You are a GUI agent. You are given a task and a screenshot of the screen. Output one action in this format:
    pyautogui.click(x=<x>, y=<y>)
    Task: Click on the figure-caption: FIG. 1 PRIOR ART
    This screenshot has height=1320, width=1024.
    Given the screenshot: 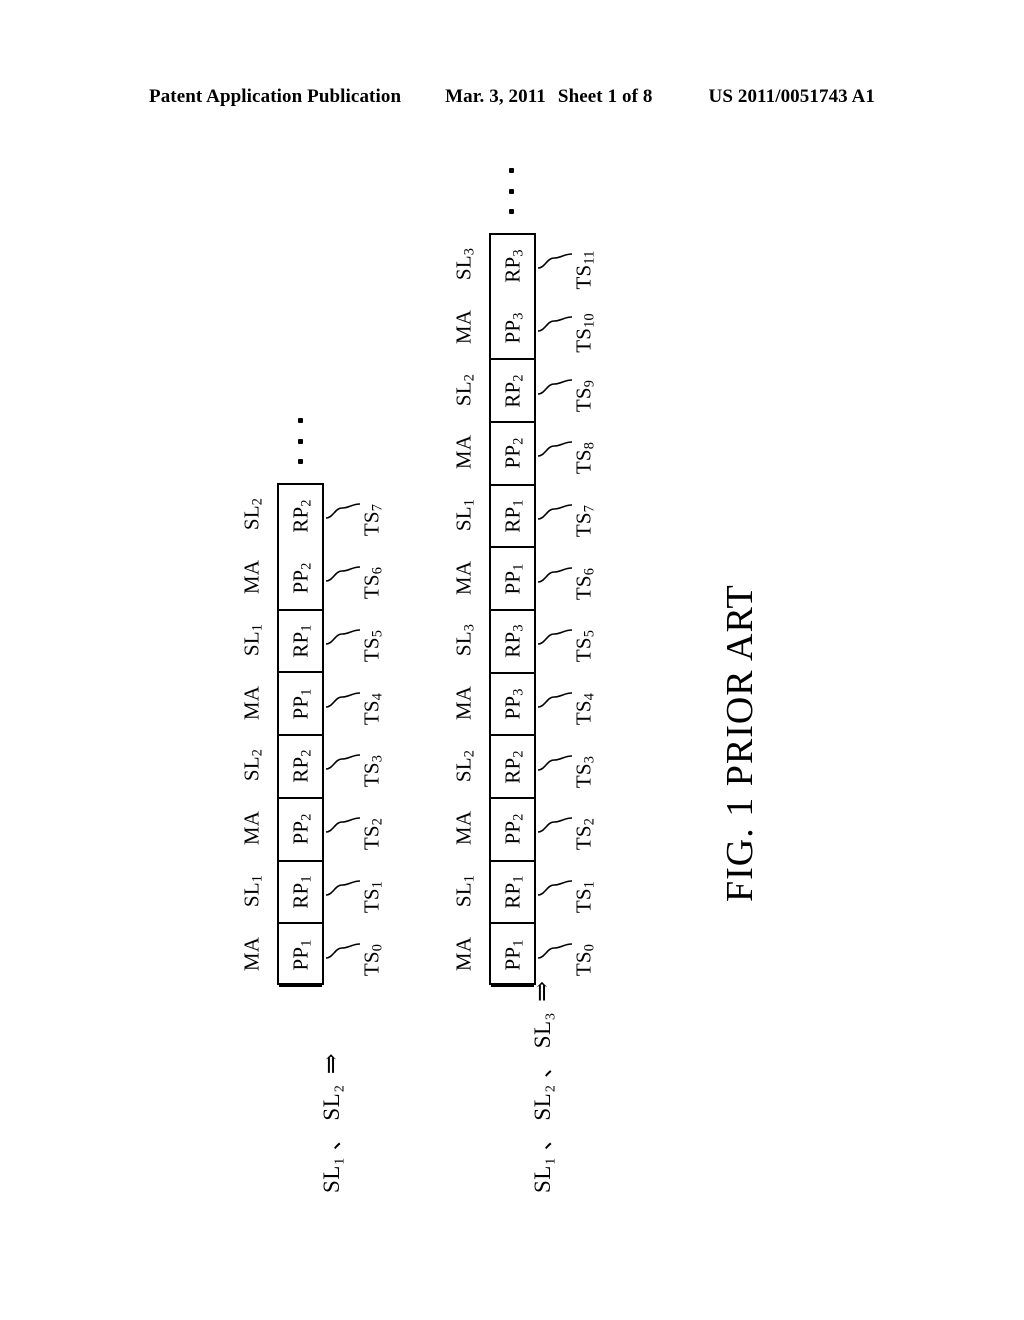 What is the action you would take?
    pyautogui.click(x=740, y=743)
    